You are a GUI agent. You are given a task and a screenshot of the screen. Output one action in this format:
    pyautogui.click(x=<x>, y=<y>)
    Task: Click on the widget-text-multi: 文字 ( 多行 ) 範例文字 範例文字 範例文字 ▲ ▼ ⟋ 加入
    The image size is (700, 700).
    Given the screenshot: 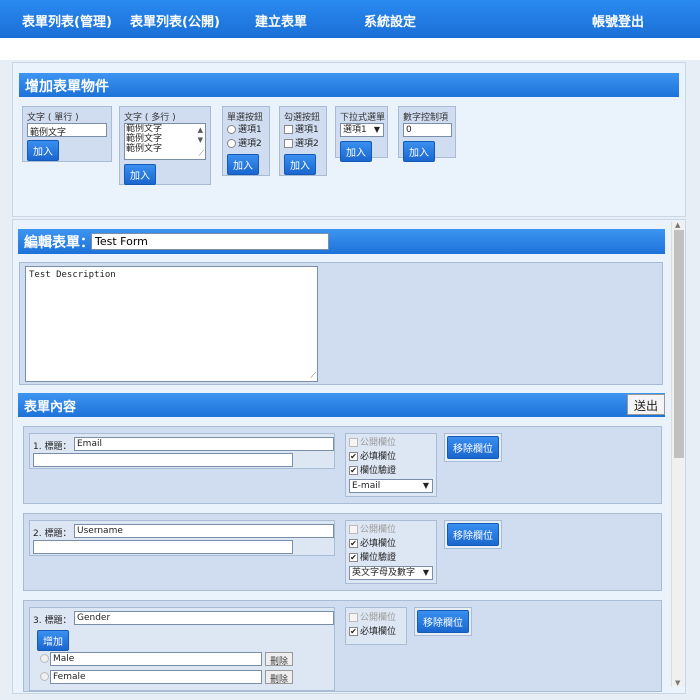 What is the action you would take?
    pyautogui.click(x=165, y=145)
    